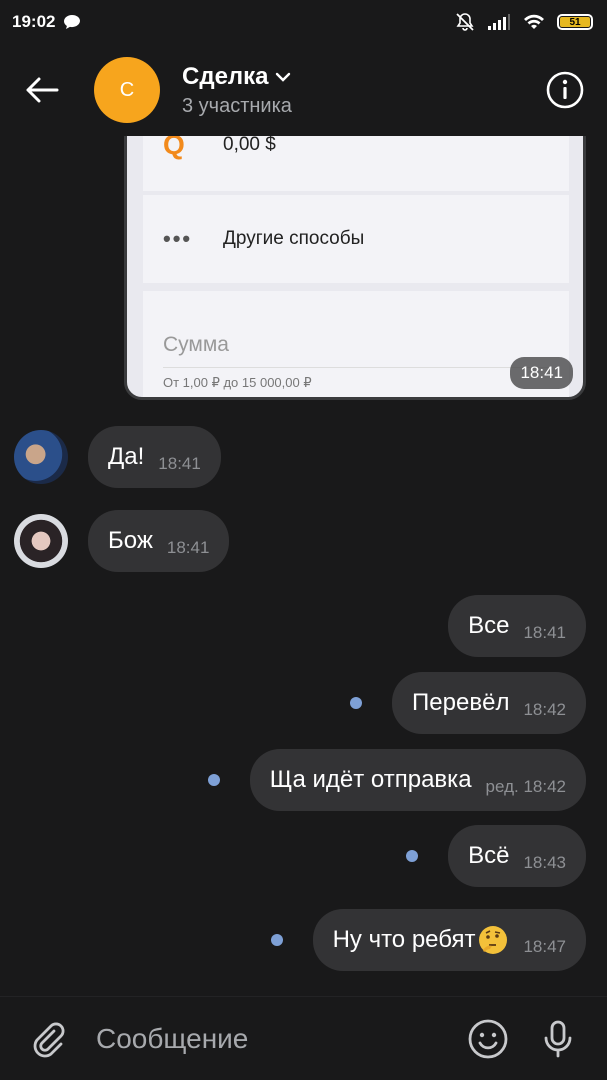 This screenshot has height=1080, width=607. What do you see at coordinates (196, 344) in the screenshot?
I see `amount-label: Сумма` at bounding box center [196, 344].